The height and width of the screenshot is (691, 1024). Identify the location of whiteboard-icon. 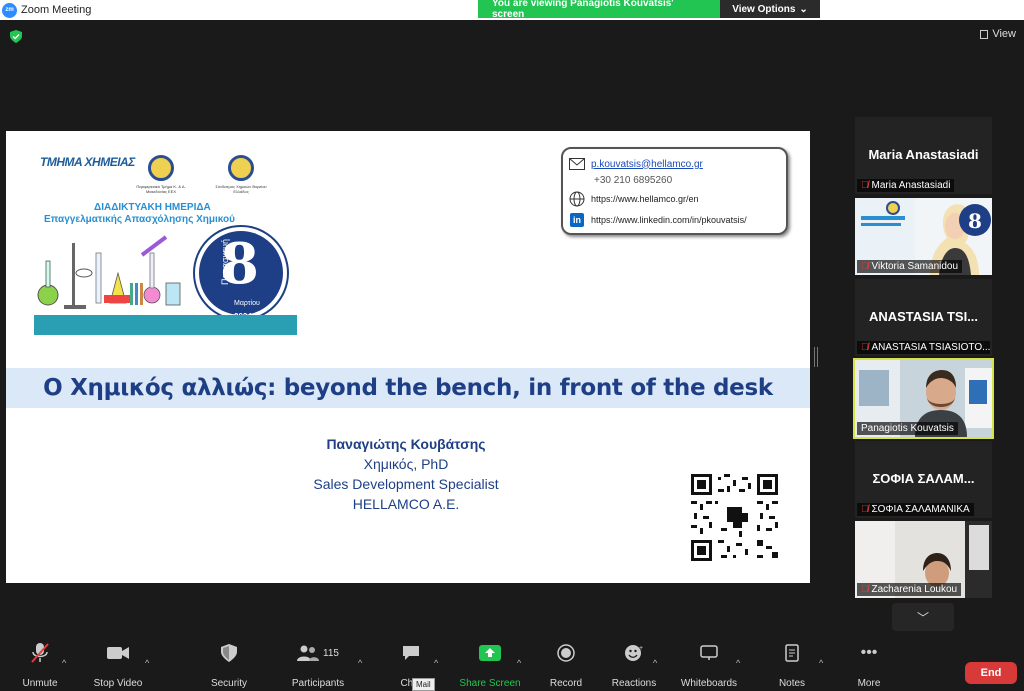
(709, 653).